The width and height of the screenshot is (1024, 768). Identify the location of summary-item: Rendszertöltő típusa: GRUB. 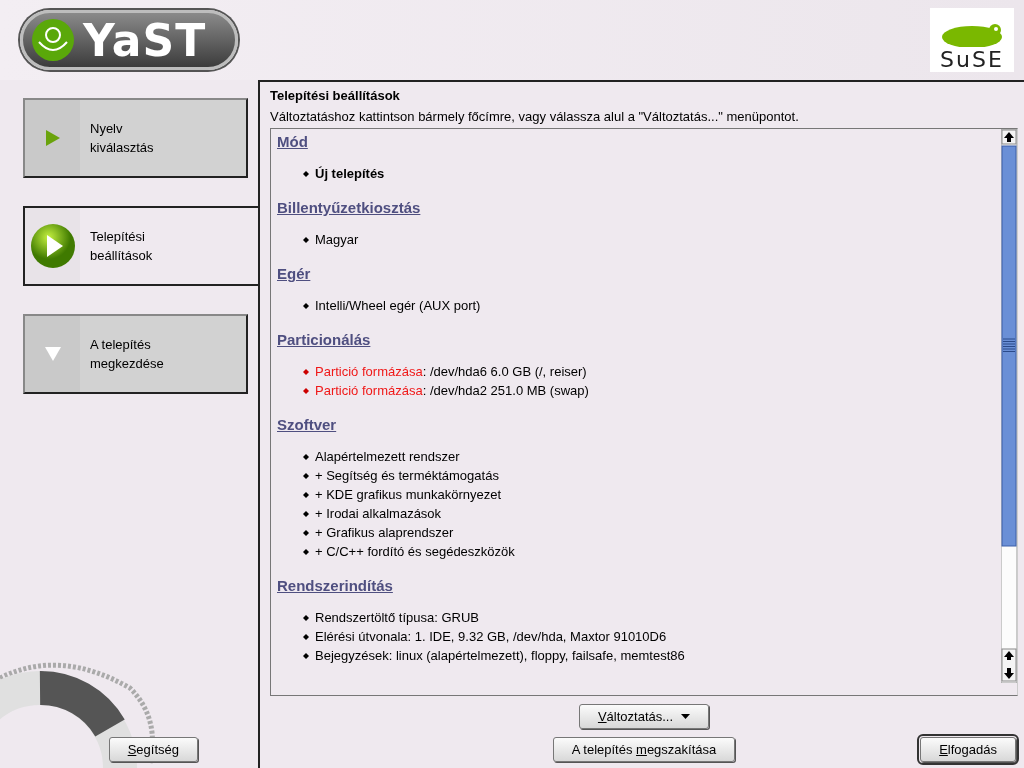
(397, 617).